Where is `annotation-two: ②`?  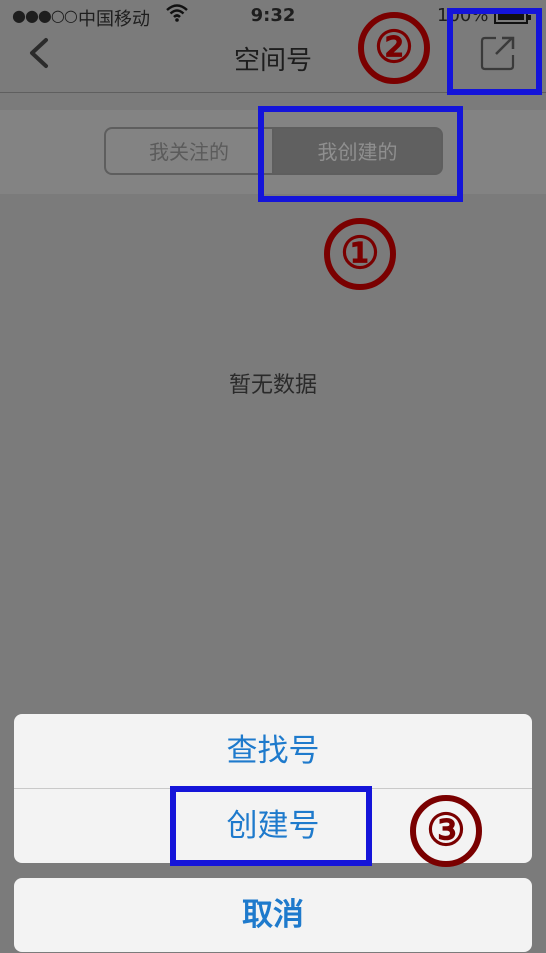 annotation-two: ② is located at coordinates (394, 48).